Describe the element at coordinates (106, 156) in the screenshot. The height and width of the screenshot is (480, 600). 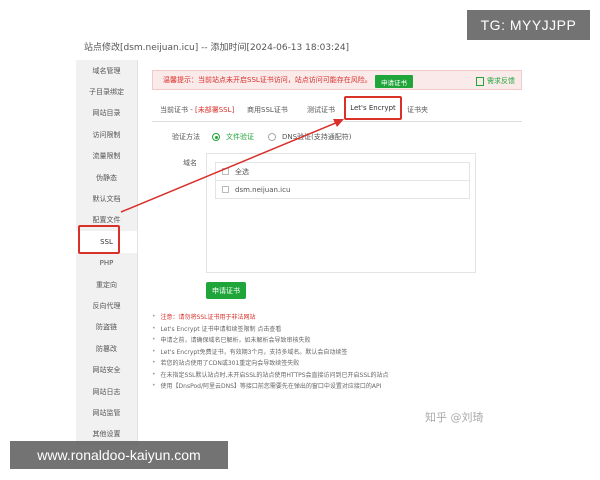
I see `sidebar-item-traffic-limit: 流量限制` at that location.